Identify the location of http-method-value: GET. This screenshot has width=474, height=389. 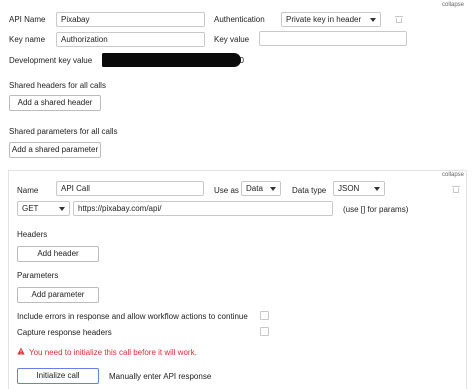
(30, 208).